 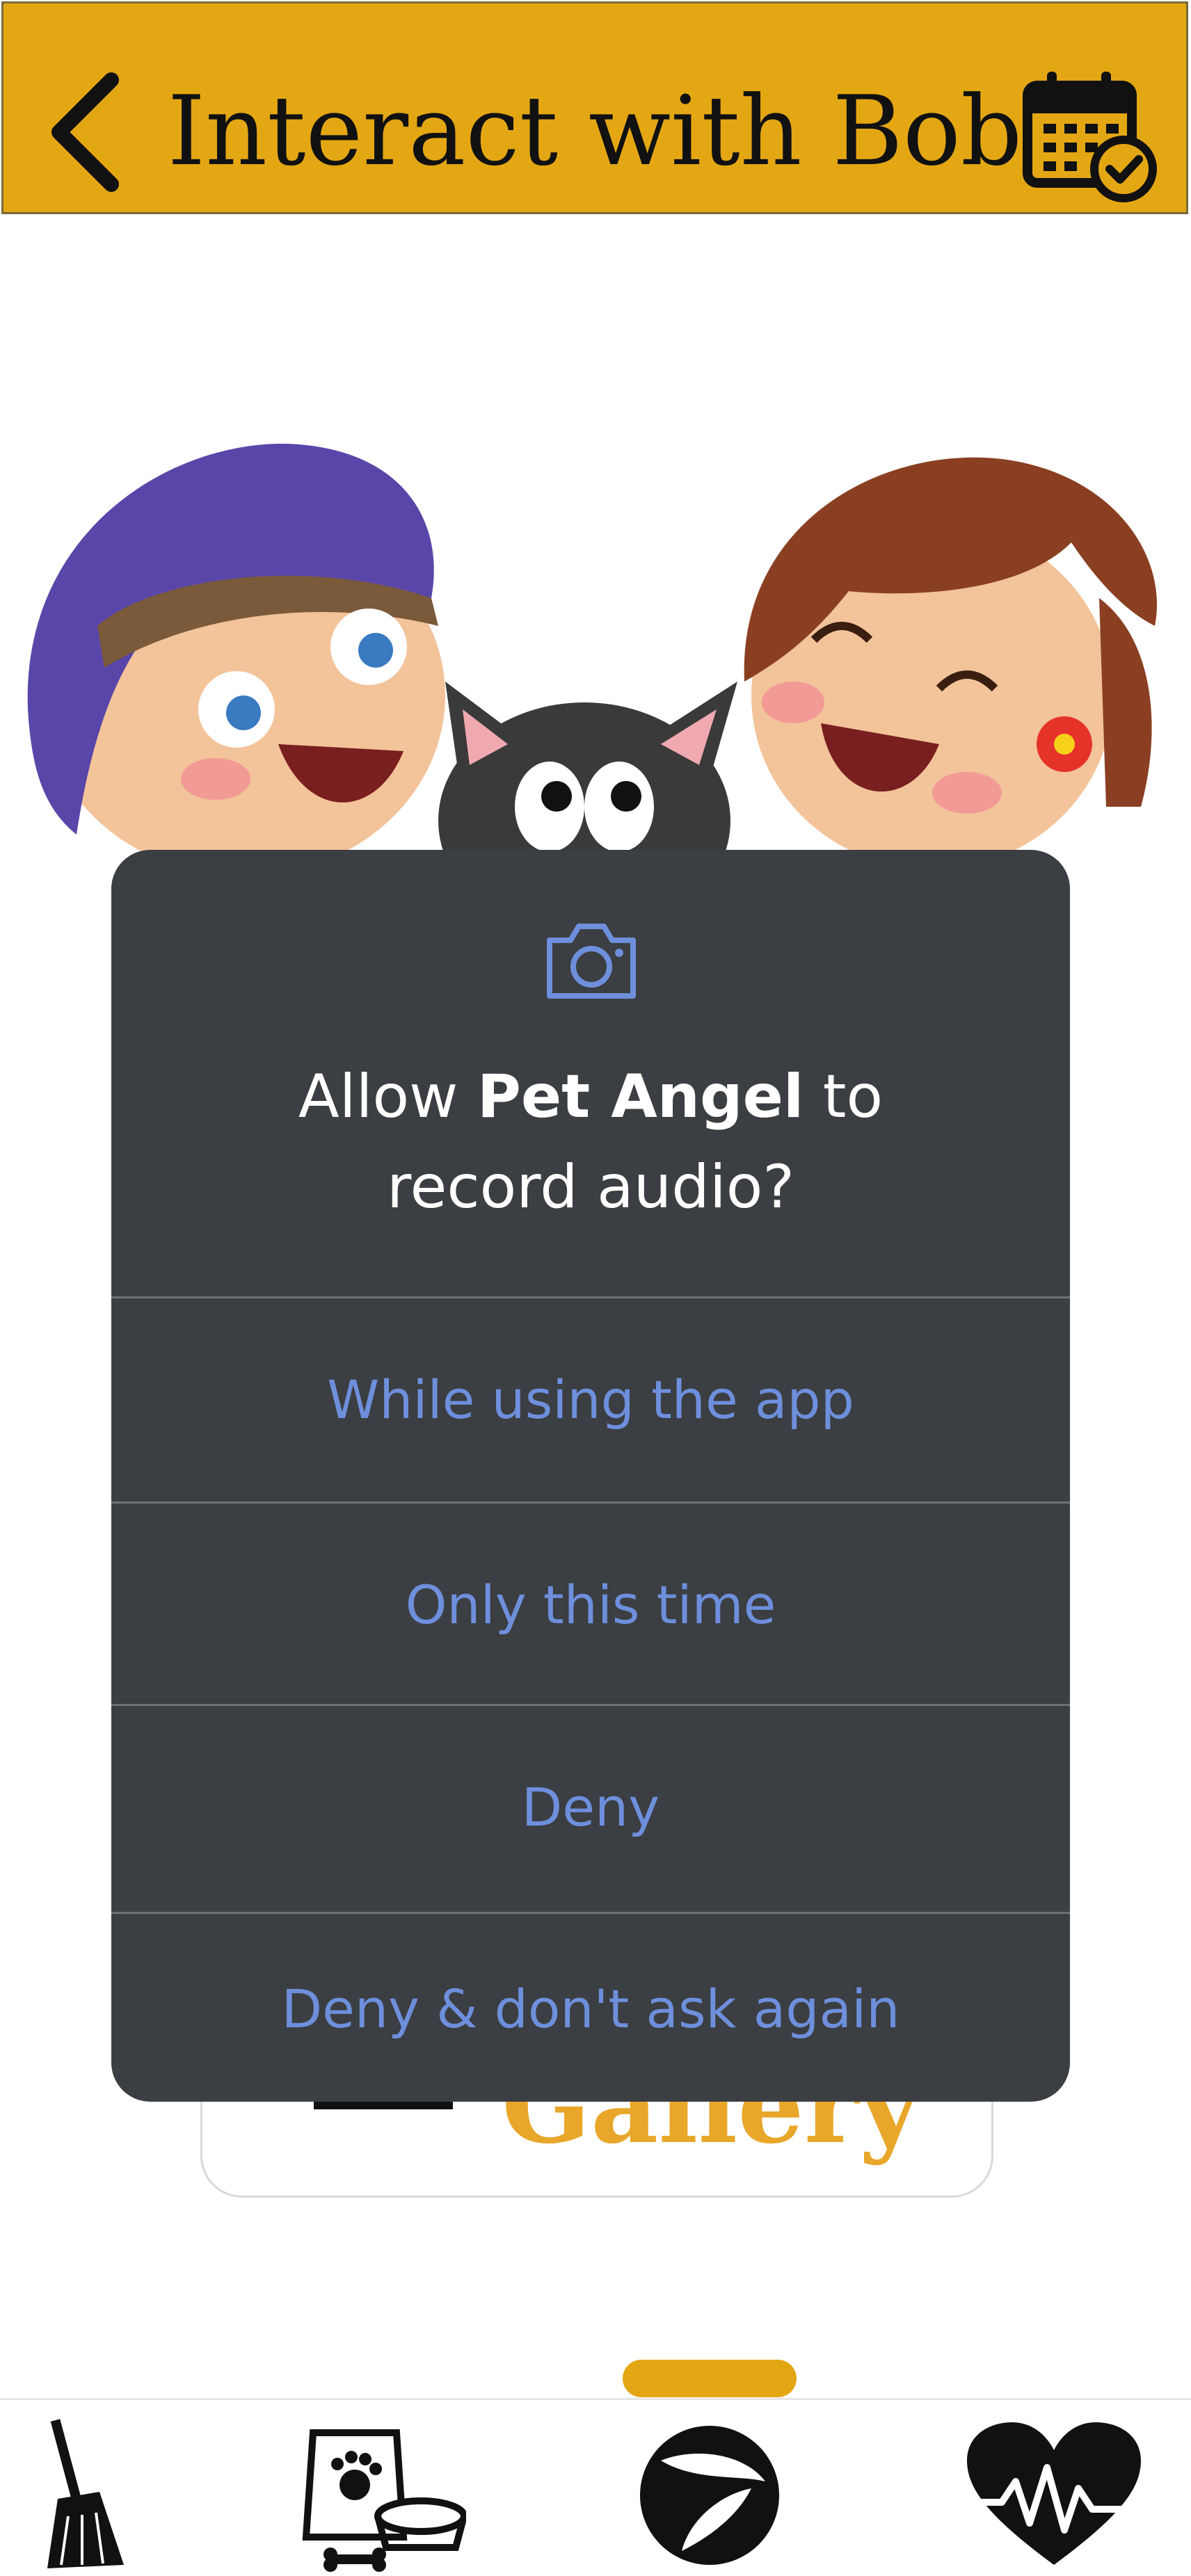 I want to click on allow-once-button: Only this time, so click(x=590, y=1604).